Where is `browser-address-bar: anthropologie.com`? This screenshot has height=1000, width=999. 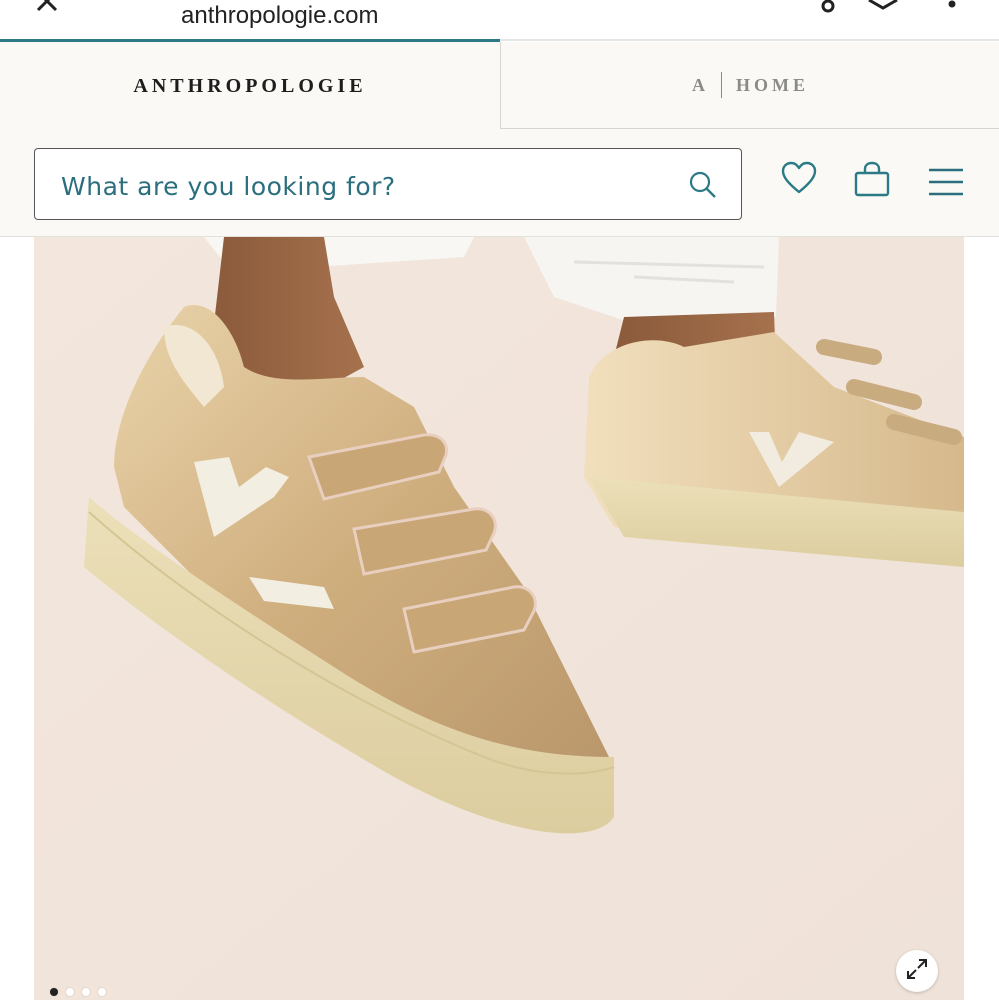 browser-address-bar: anthropologie.com is located at coordinates (499, 20).